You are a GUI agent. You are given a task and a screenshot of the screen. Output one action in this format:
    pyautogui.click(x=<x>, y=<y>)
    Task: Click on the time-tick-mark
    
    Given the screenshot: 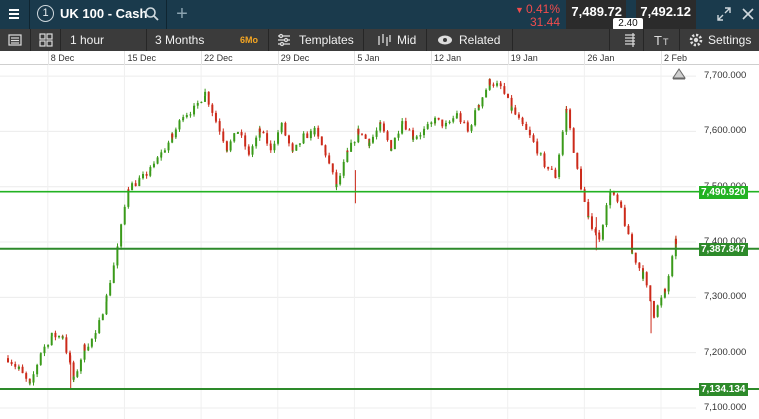 What is the action you would take?
    pyautogui.click(x=661, y=58)
    